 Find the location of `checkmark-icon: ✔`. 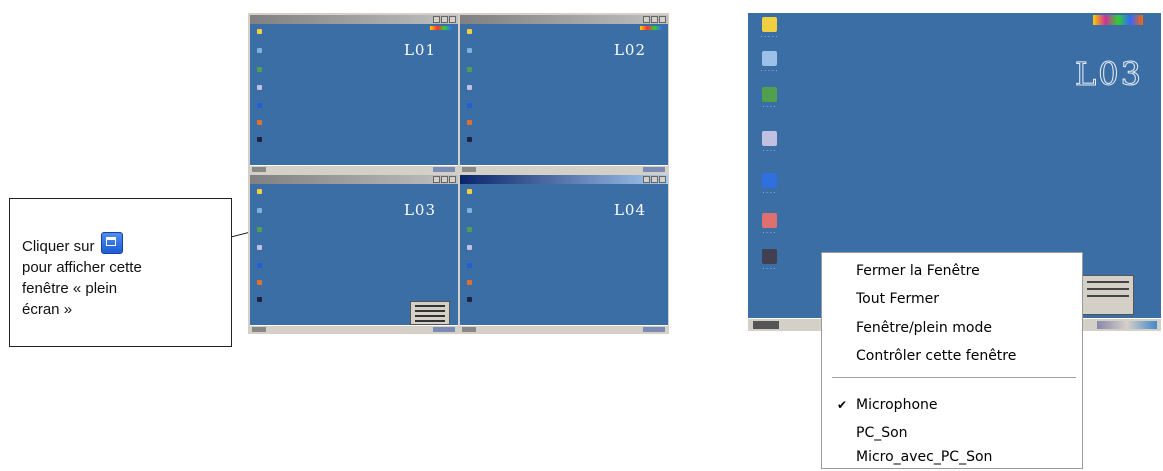

checkmark-icon: ✔ is located at coordinates (842, 405).